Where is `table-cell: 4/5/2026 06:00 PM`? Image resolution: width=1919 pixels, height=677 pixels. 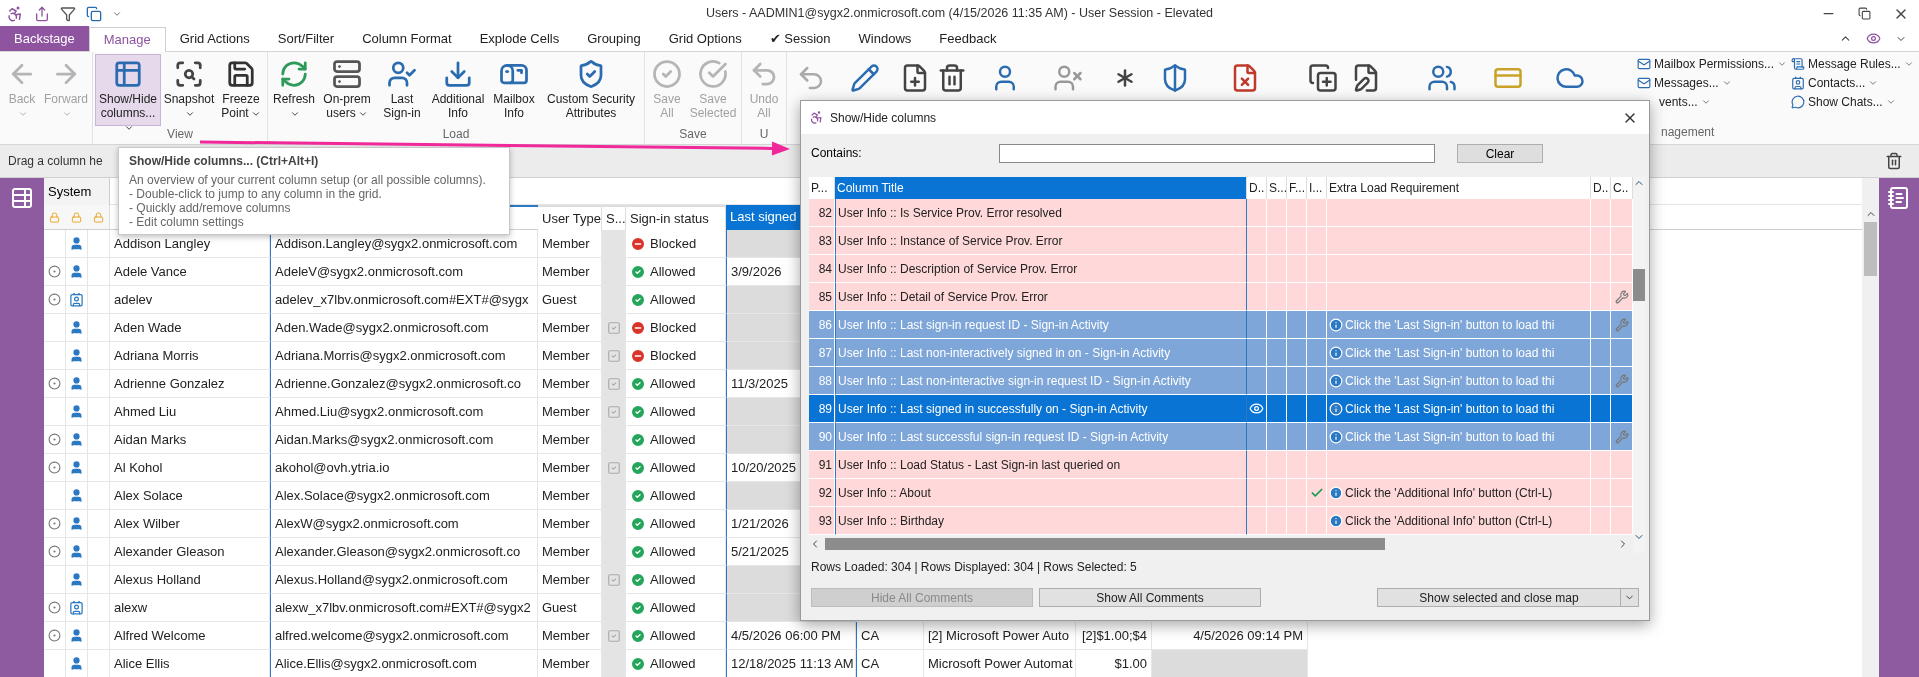
table-cell: 4/5/2026 06:00 PM is located at coordinates (791, 636).